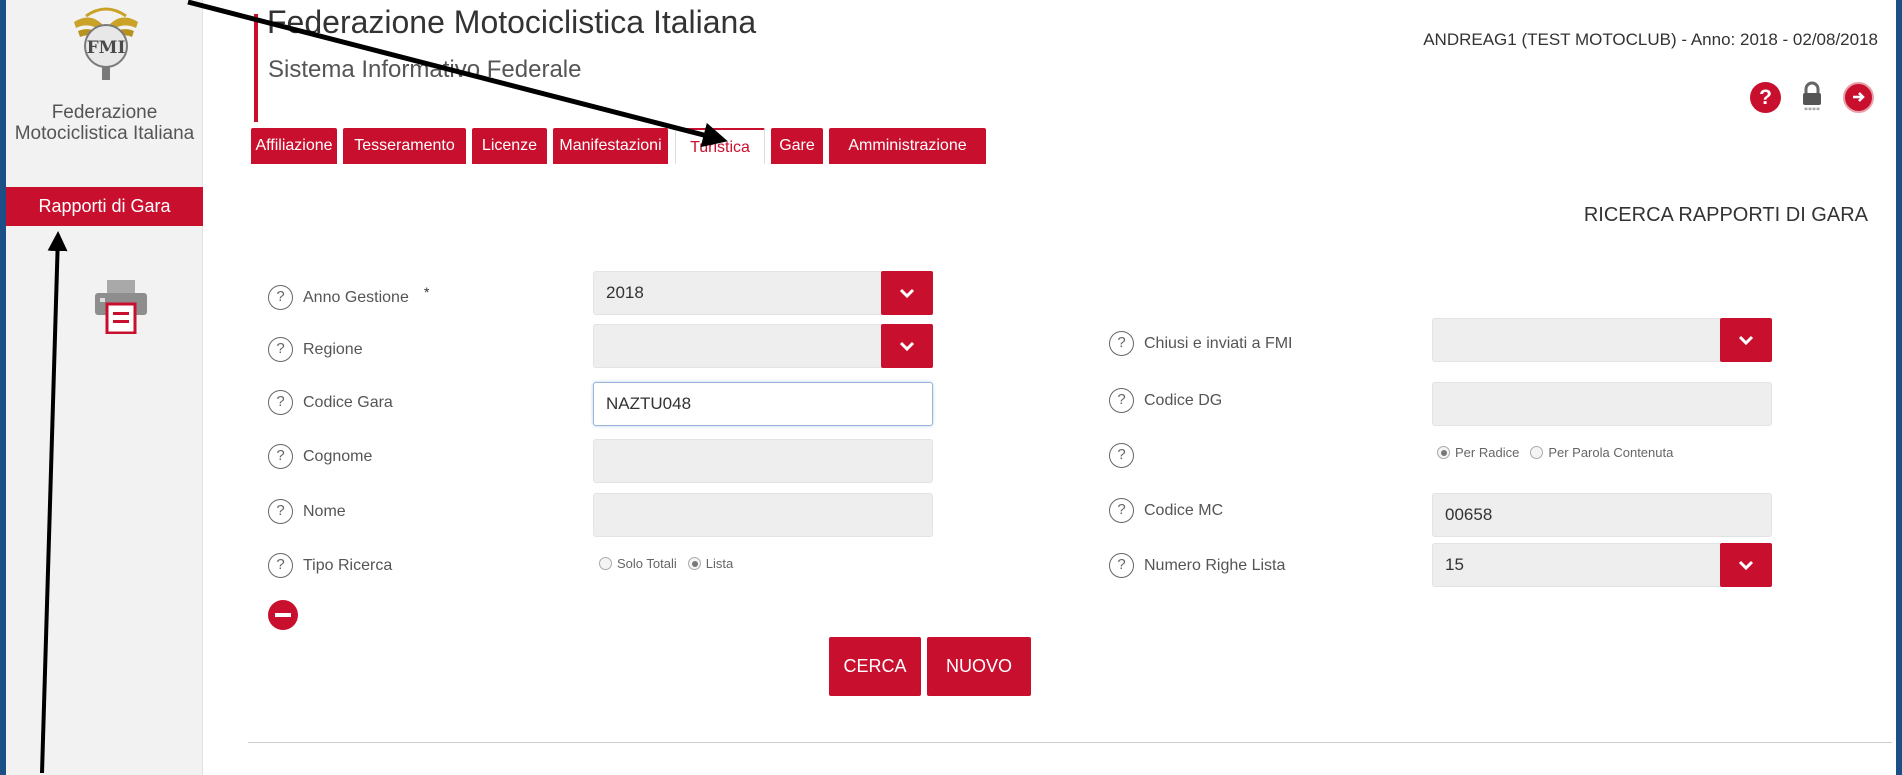 This screenshot has height=775, width=1902. Describe the element at coordinates (1537, 452) in the screenshot. I see `radio-per-parola-contenuta` at that location.